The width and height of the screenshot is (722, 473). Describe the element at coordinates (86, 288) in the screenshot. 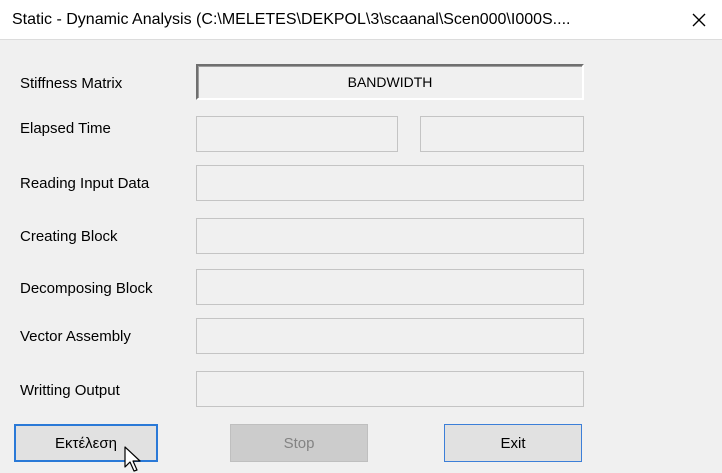

I see `decomposing-block-label: Decomposing Block` at that location.